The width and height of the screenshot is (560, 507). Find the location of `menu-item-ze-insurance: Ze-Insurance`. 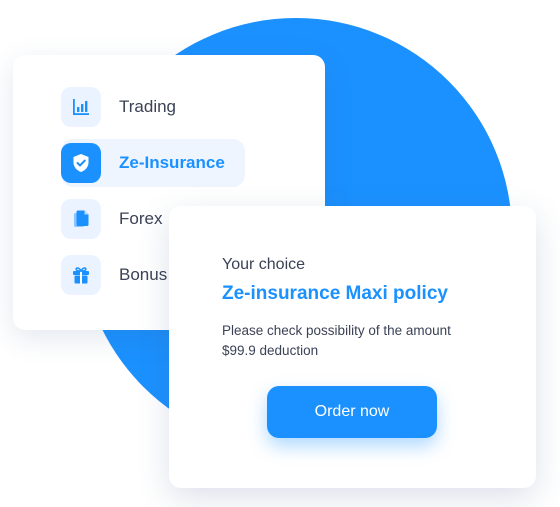

menu-item-ze-insurance: Ze-Insurance is located at coordinates (153, 163).